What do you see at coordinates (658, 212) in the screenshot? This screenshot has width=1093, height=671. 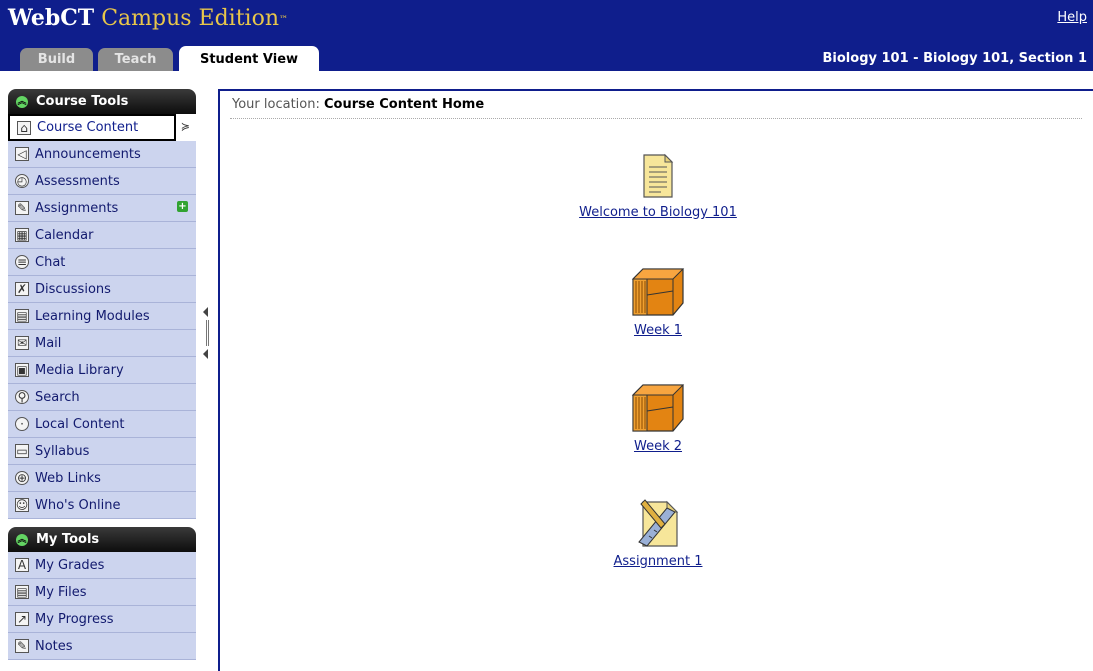 I see `content-item-label: Welcome to Biology 101` at bounding box center [658, 212].